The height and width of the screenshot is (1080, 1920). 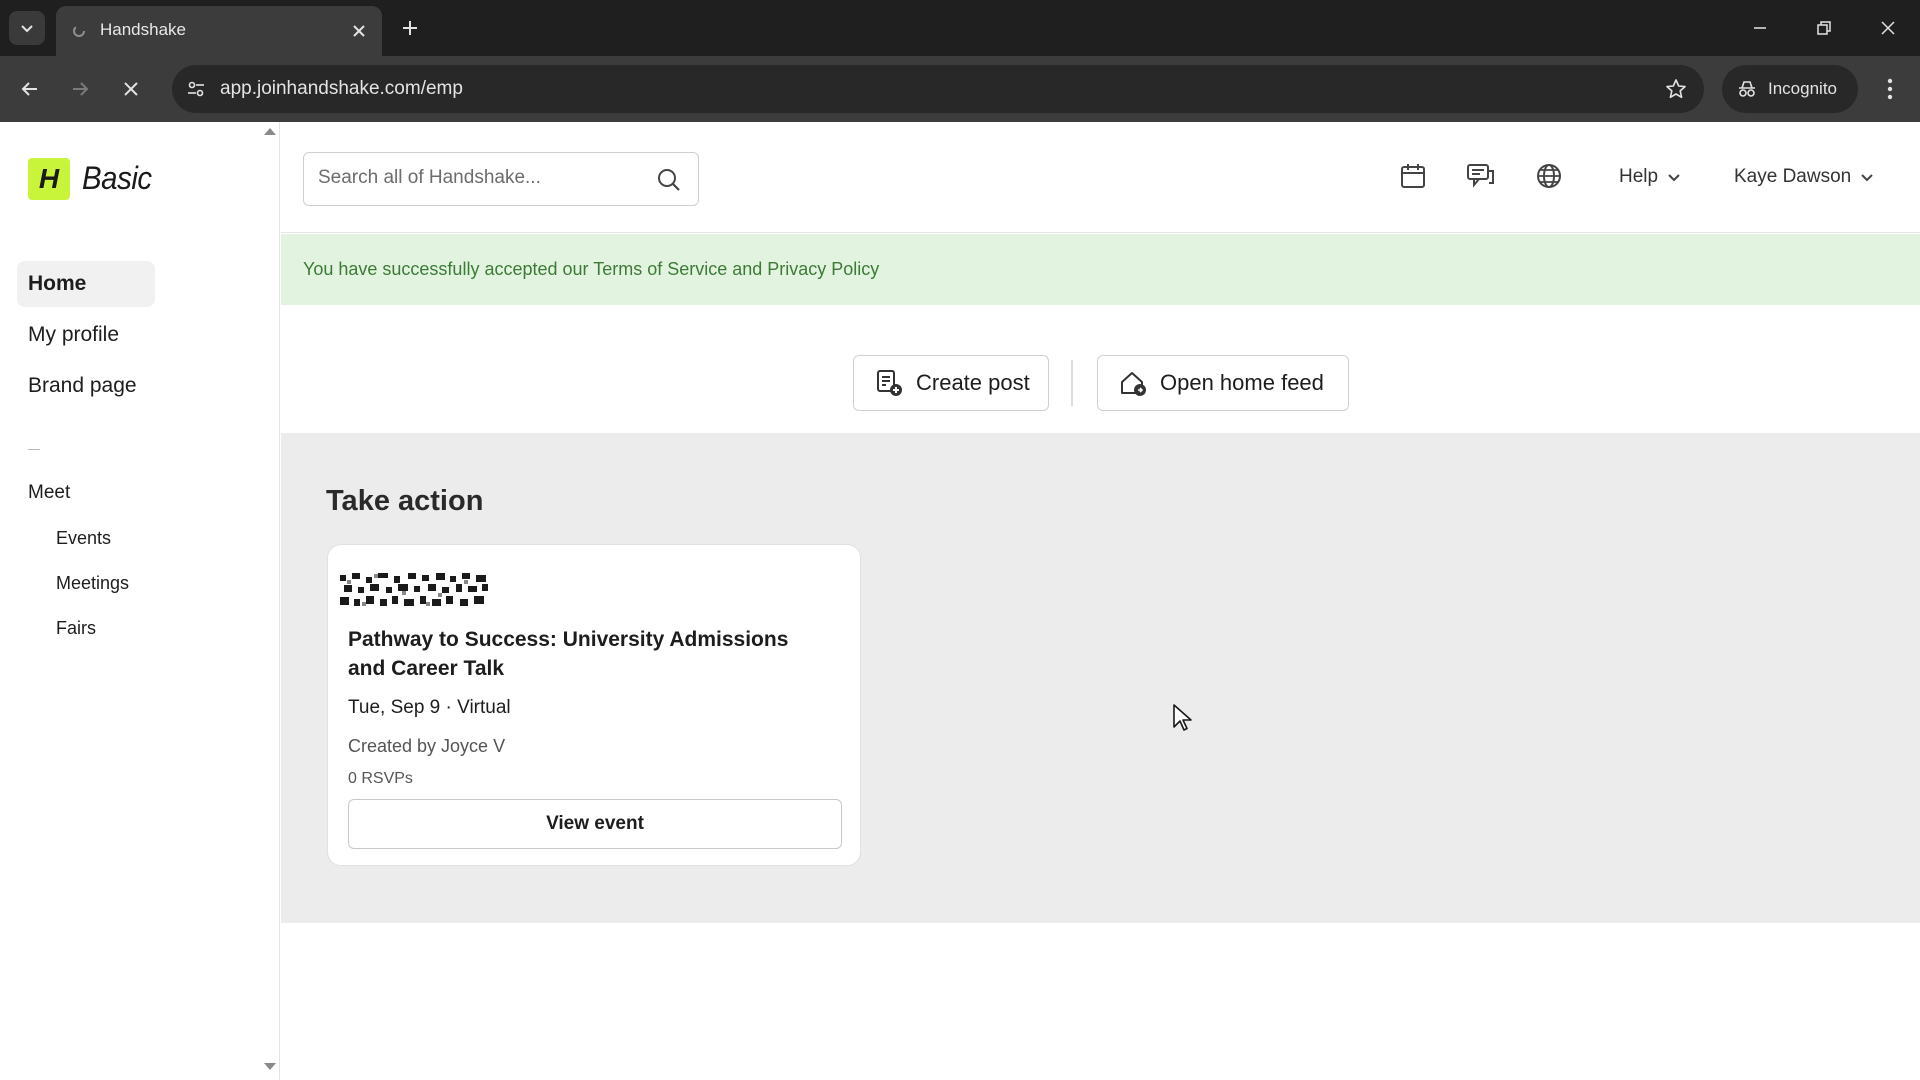 I want to click on user-menu: Kaye Dawson, so click(x=1804, y=177).